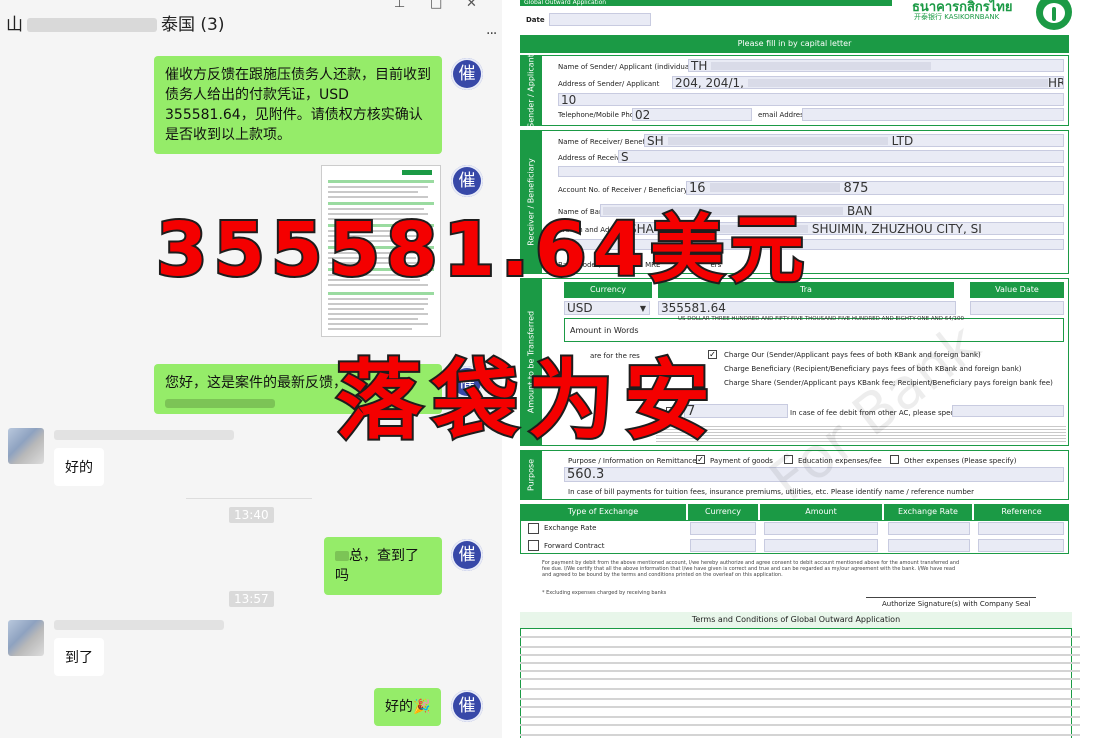  What do you see at coordinates (603, 512) in the screenshot?
I see `fx-header-type: Type of Exchange` at bounding box center [603, 512].